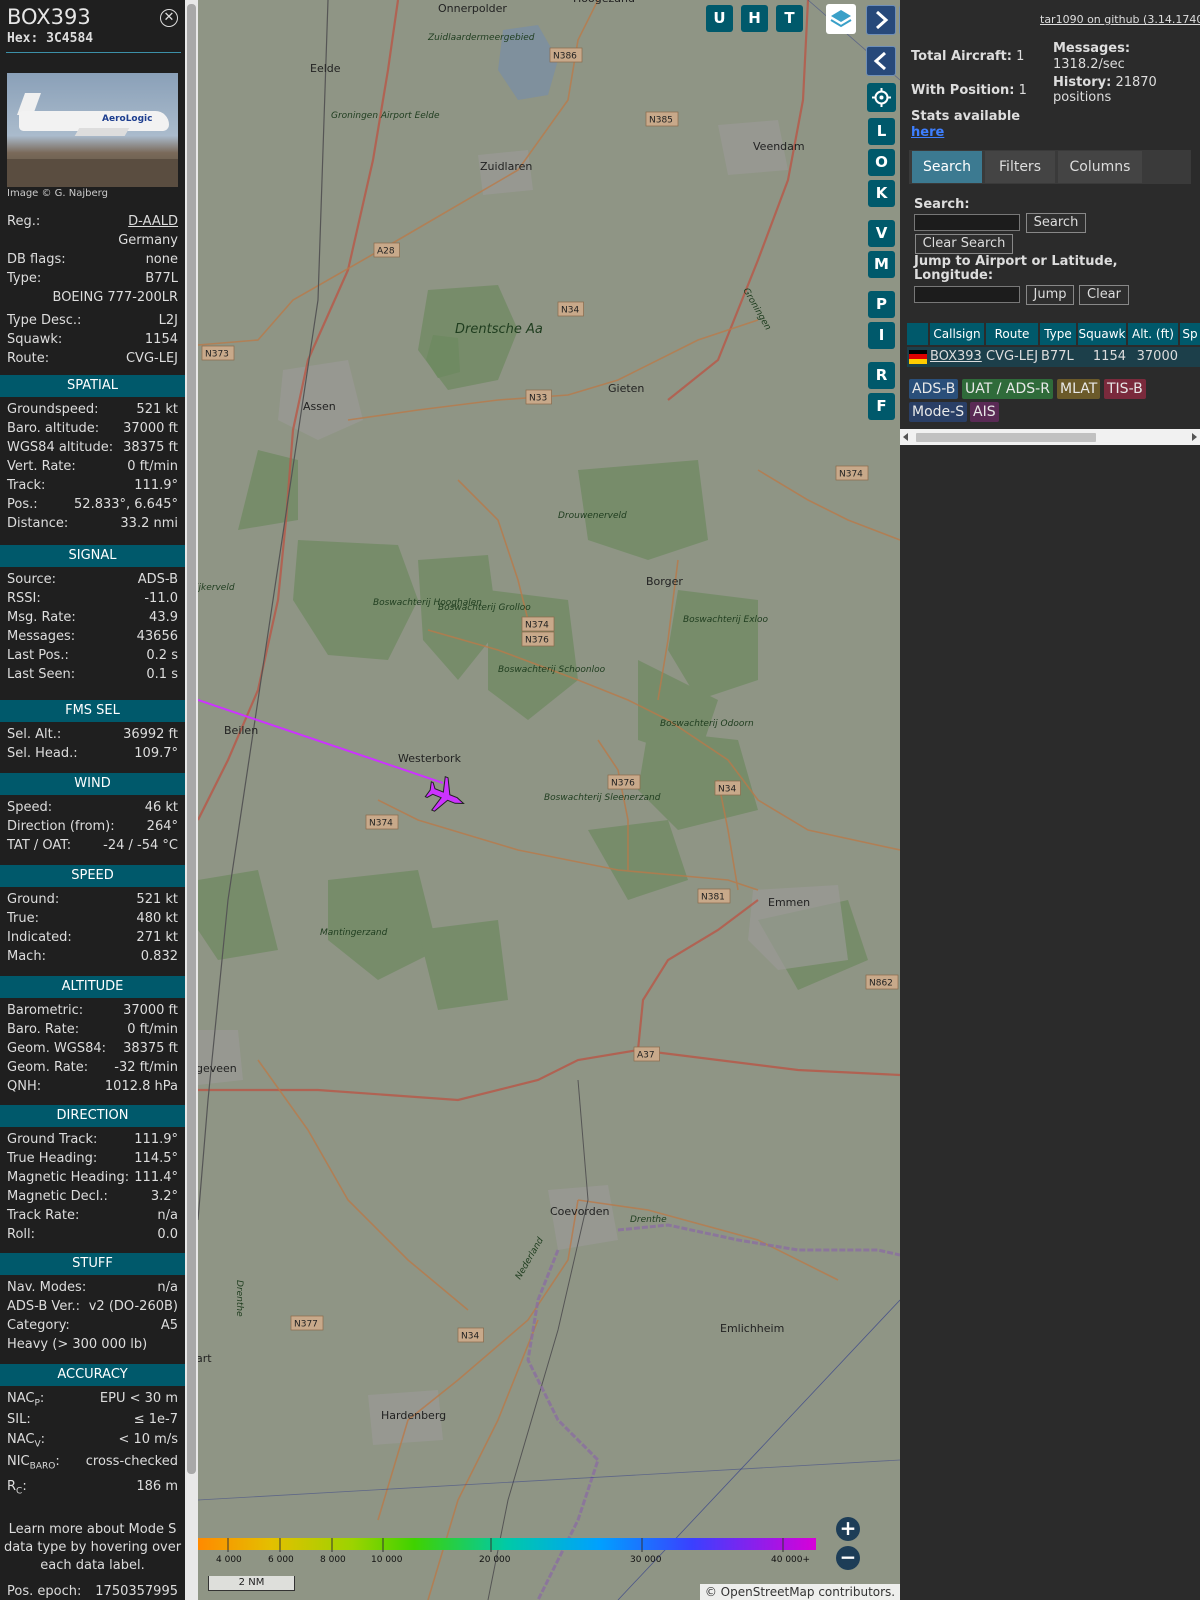  What do you see at coordinates (1104, 295) in the screenshot?
I see `clear-button: Clear` at bounding box center [1104, 295].